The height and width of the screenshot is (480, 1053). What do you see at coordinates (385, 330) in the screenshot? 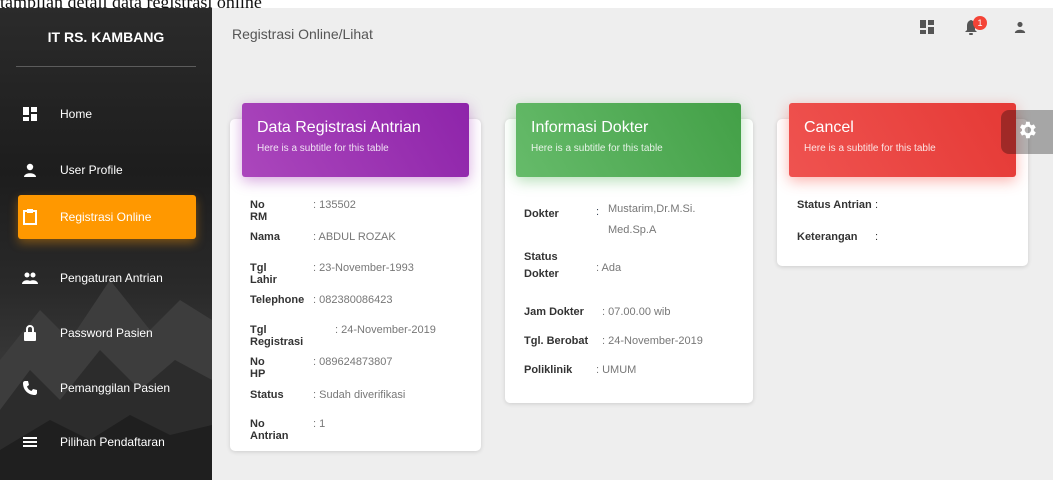
I see `row-value: : 24-November-2019` at bounding box center [385, 330].